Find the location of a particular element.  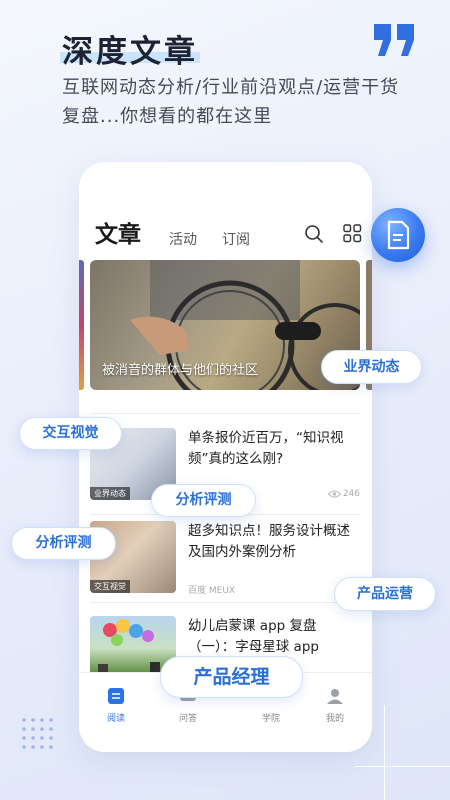

tabbar-label: 我的 is located at coordinates (334, 719).